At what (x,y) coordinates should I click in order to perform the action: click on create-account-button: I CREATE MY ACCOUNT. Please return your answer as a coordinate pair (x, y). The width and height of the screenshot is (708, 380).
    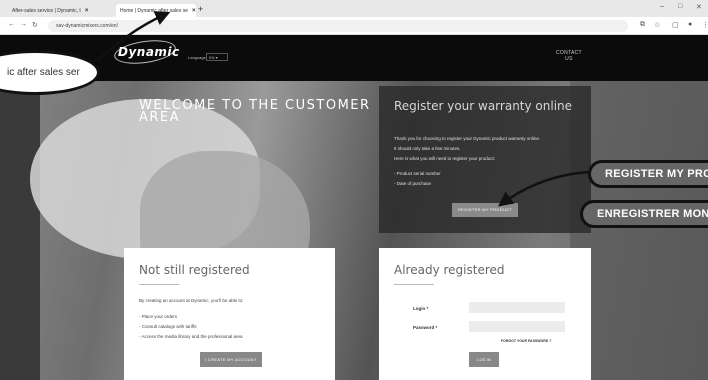
    Looking at the image, I should click on (231, 359).